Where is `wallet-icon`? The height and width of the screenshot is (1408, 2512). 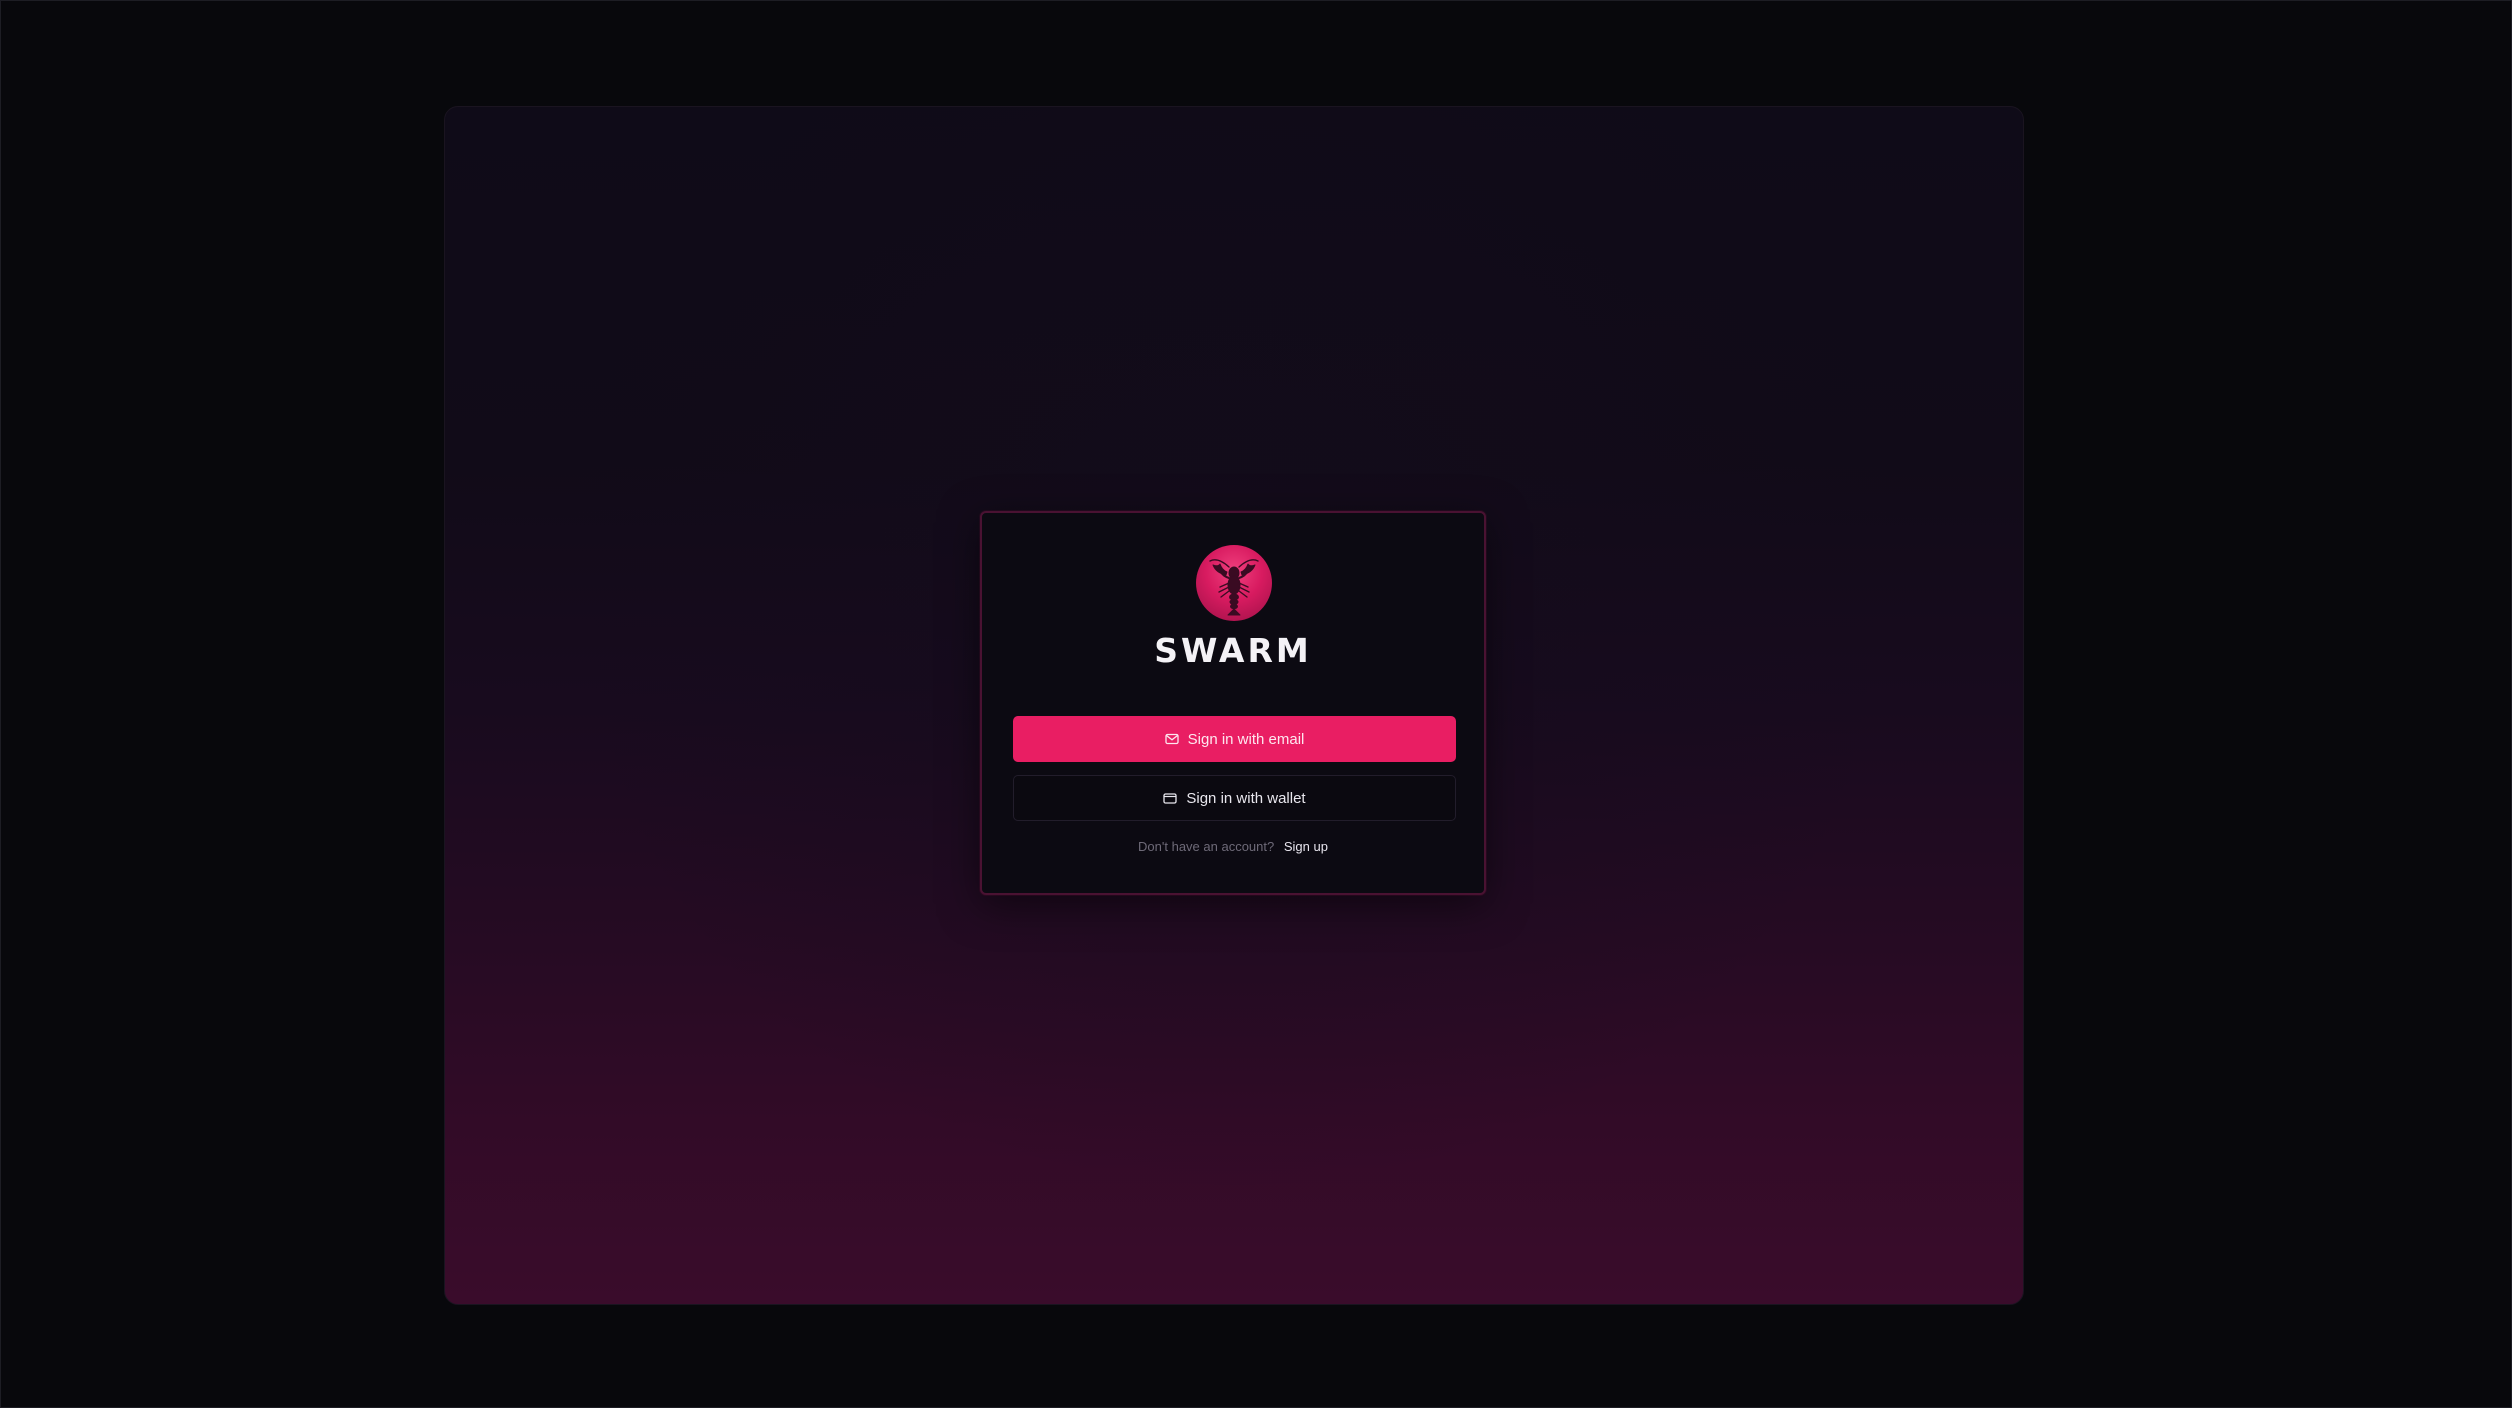 wallet-icon is located at coordinates (1170, 798).